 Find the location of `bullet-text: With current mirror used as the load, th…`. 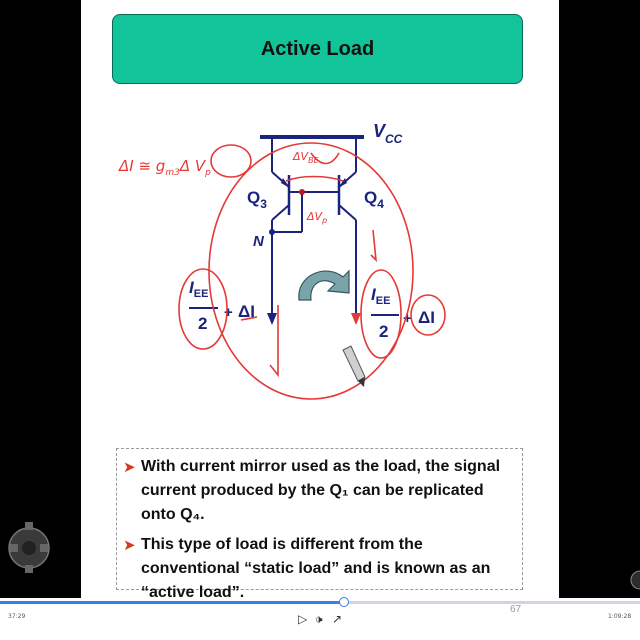

bullet-text: With current mirror used as the load, th… is located at coordinates (321, 490).